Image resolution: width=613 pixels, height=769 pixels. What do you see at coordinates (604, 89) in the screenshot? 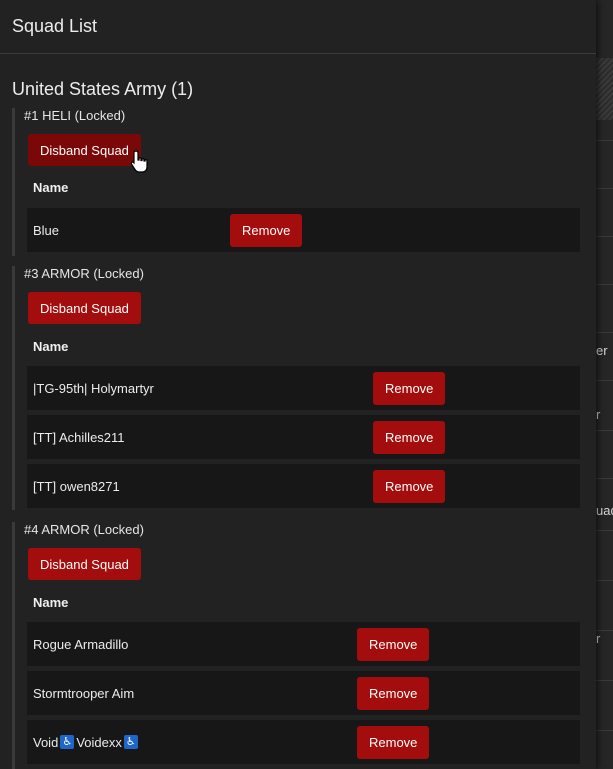
I see `background-stripe` at bounding box center [604, 89].